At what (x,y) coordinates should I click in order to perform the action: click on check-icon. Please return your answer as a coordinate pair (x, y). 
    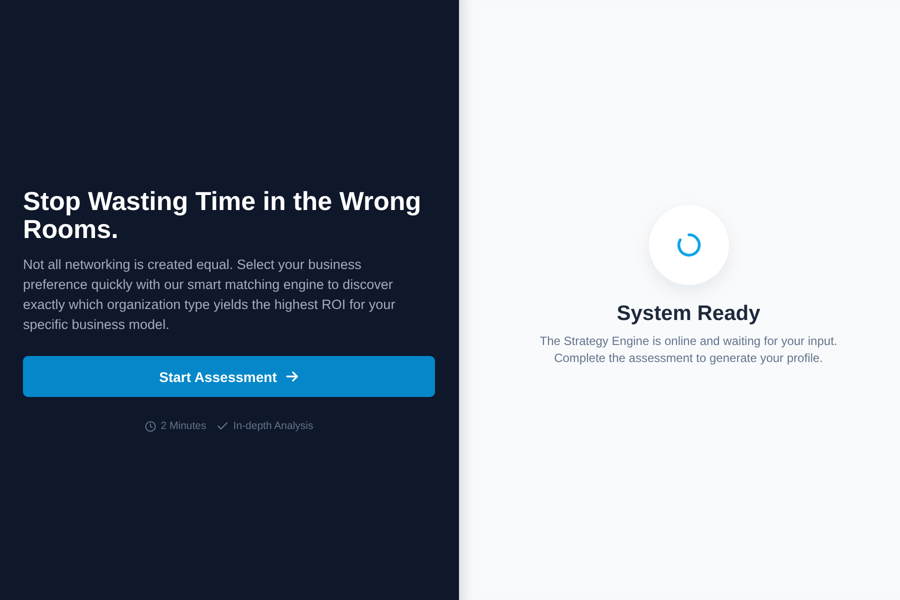
    Looking at the image, I should click on (222, 426).